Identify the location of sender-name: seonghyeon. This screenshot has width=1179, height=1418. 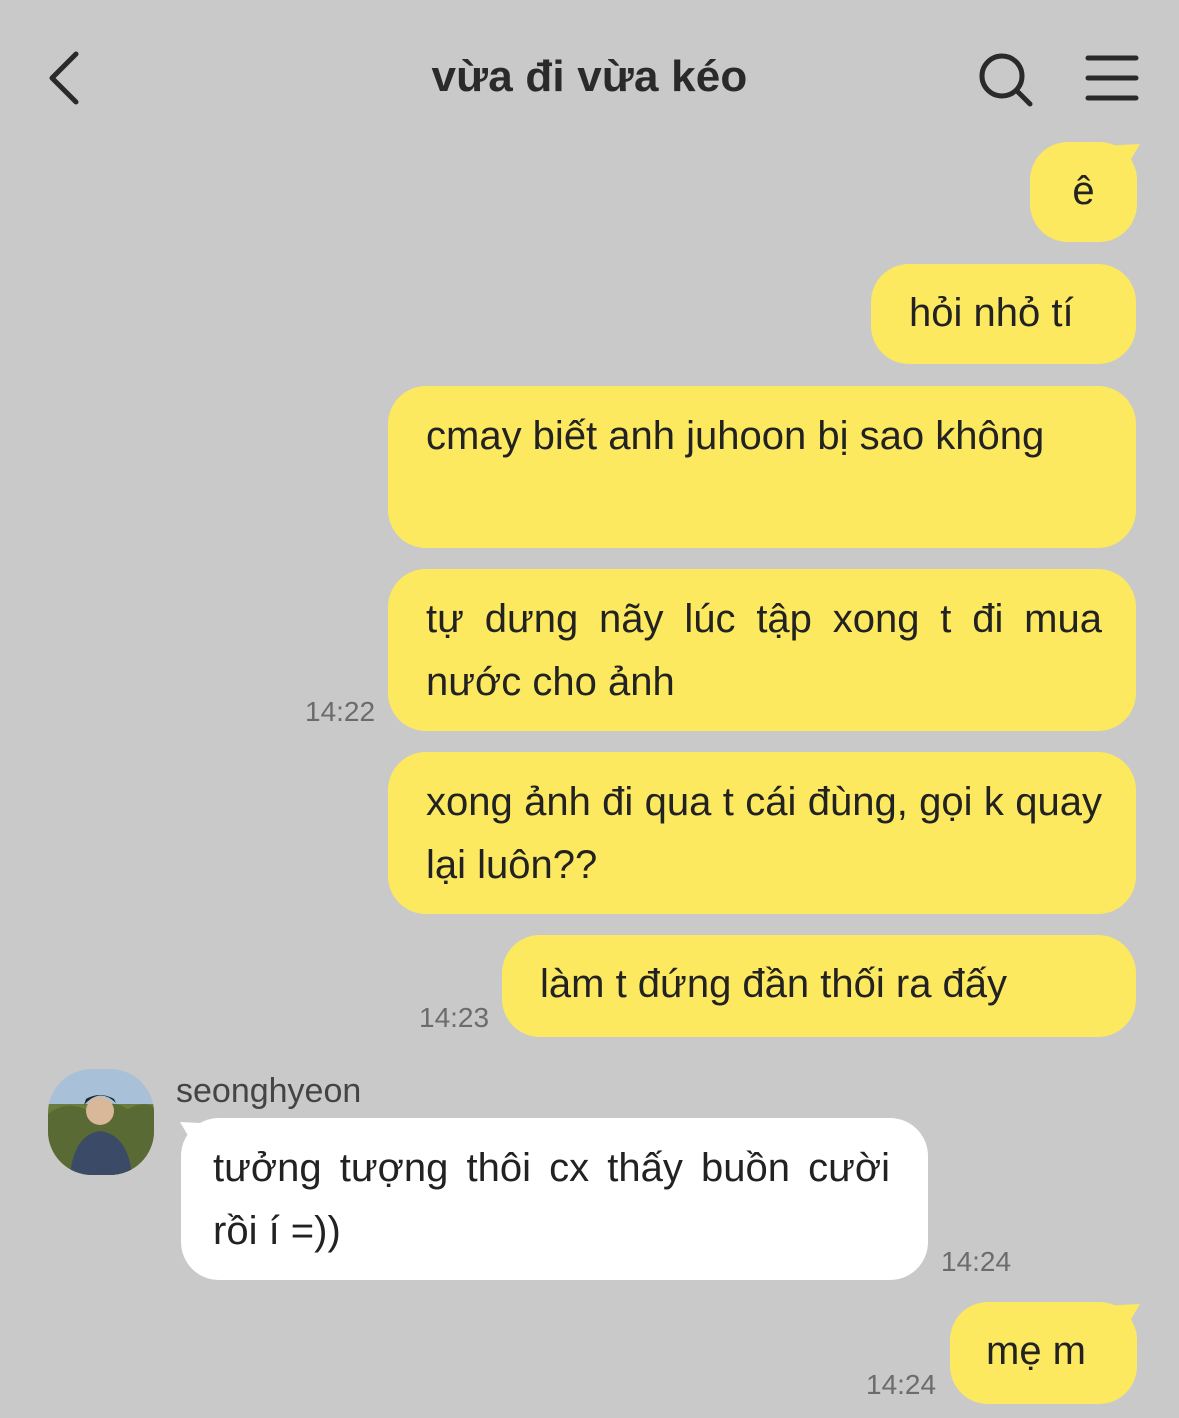
(269, 1091).